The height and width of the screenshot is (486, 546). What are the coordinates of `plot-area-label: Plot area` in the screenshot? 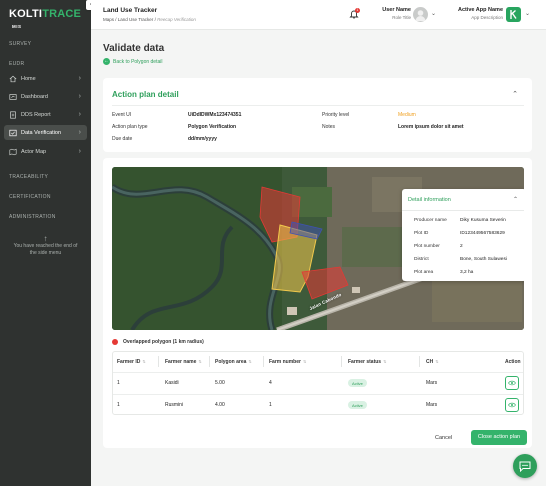 It's located at (424, 272).